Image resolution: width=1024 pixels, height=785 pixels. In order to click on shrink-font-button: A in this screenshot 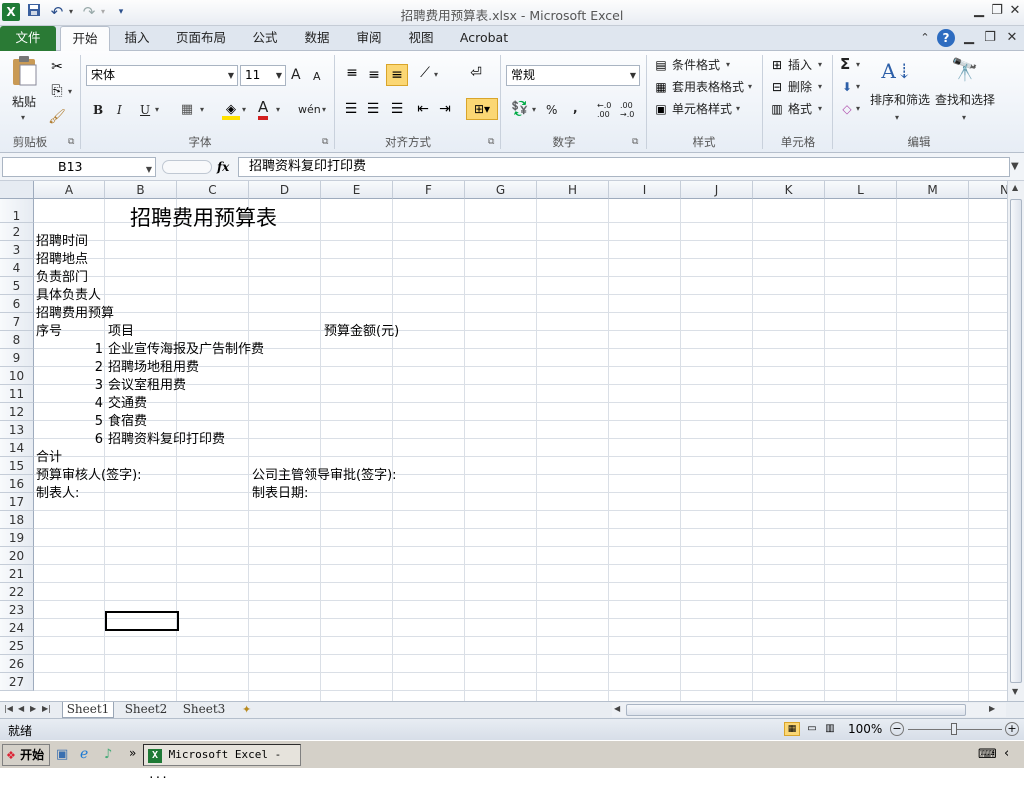, I will do `click(317, 77)`.